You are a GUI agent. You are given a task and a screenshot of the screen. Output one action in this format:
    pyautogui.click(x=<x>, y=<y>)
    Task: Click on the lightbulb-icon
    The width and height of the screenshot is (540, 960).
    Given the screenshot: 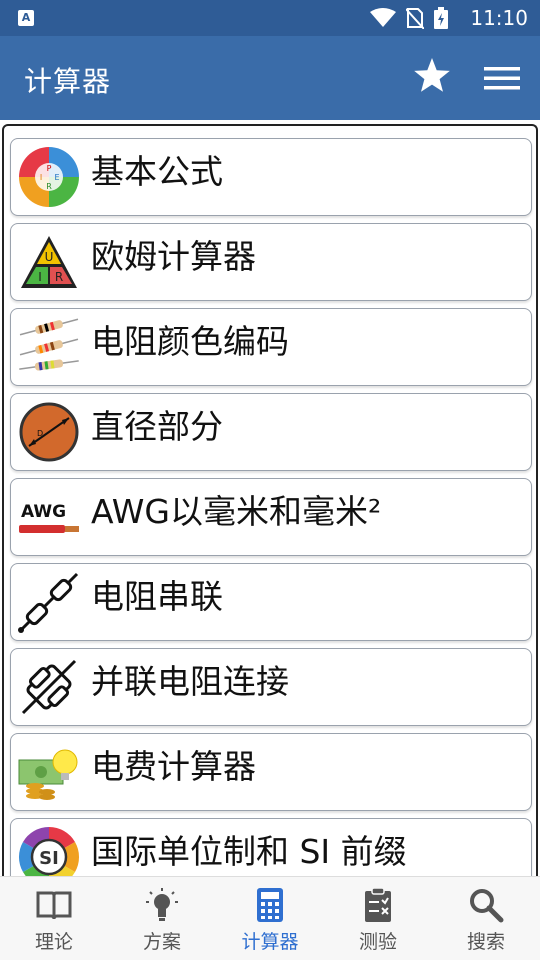 What is the action you would take?
    pyautogui.click(x=162, y=904)
    